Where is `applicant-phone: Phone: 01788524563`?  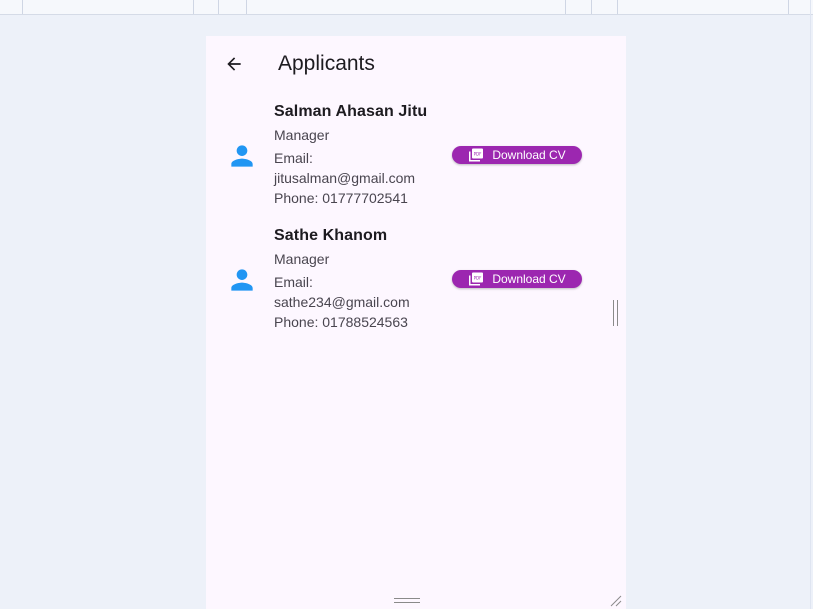
applicant-phone: Phone: 01788524563 is located at coordinates (341, 322).